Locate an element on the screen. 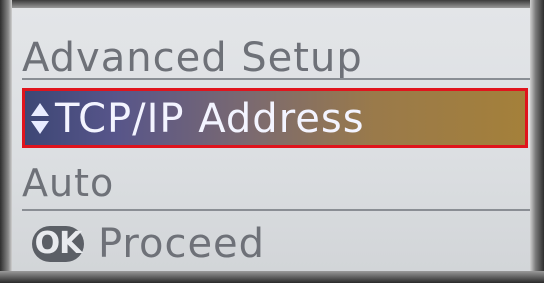 This screenshot has height=283, width=544. bezel-top is located at coordinates (272, 4).